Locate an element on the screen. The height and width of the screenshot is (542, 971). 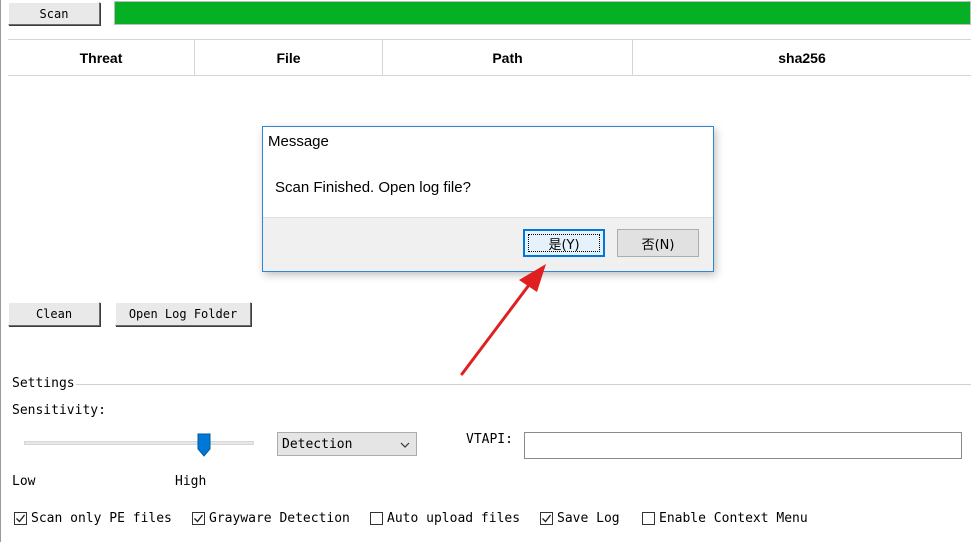
option-label: Auto upload files is located at coordinates (454, 518).